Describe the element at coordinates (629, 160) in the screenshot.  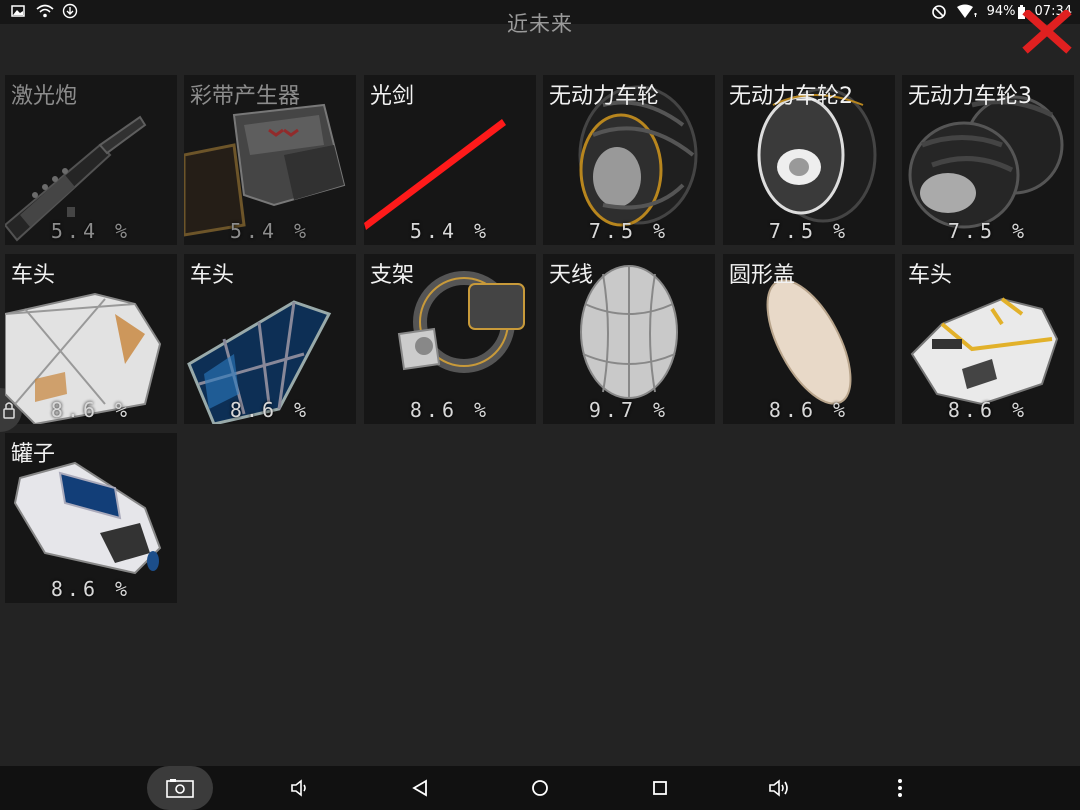
I see `item-card: 无动力车轮 7.5 %` at that location.